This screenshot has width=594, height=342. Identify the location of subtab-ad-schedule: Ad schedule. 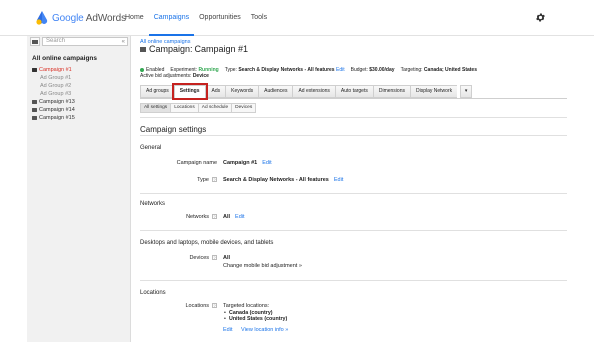
(214, 108).